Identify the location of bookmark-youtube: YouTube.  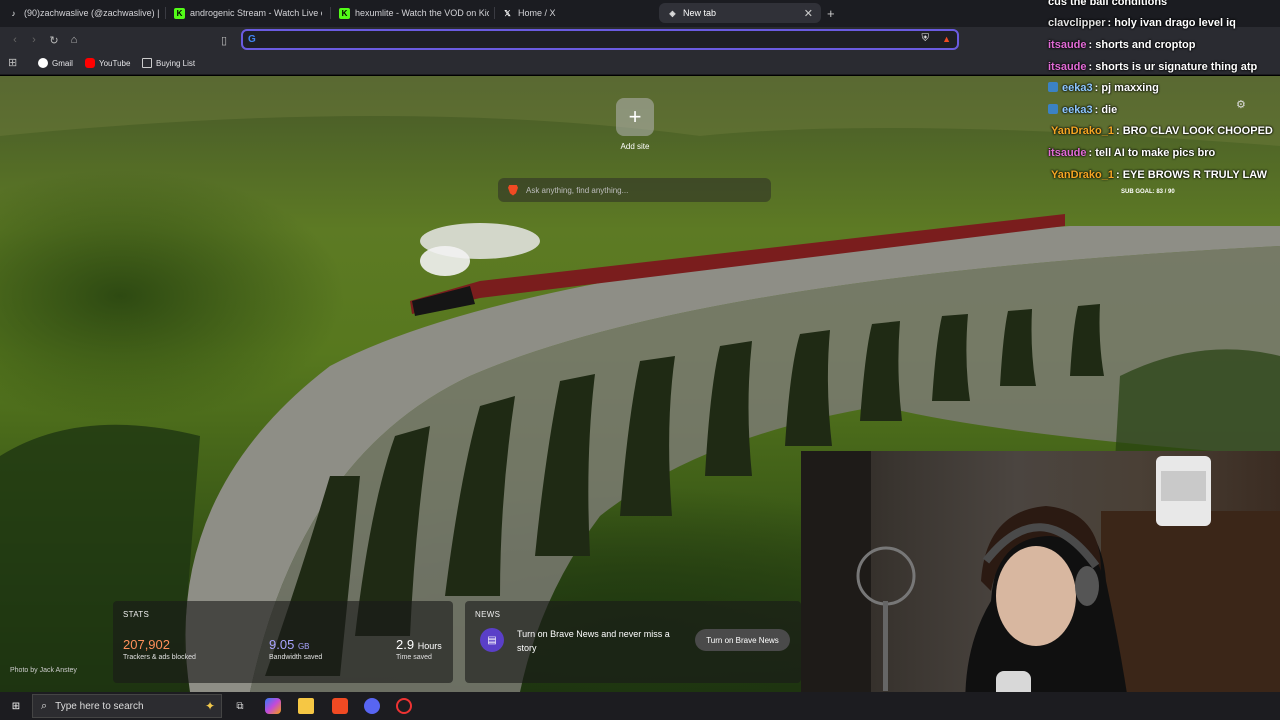
(107, 63).